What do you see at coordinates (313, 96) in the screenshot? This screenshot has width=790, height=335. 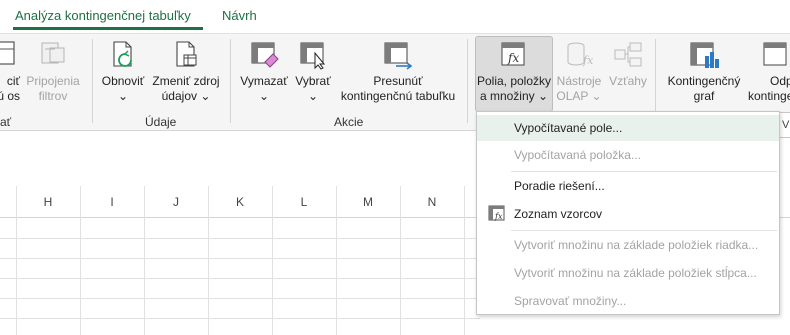 I see `select-dropdown-arrow: ⌄` at bounding box center [313, 96].